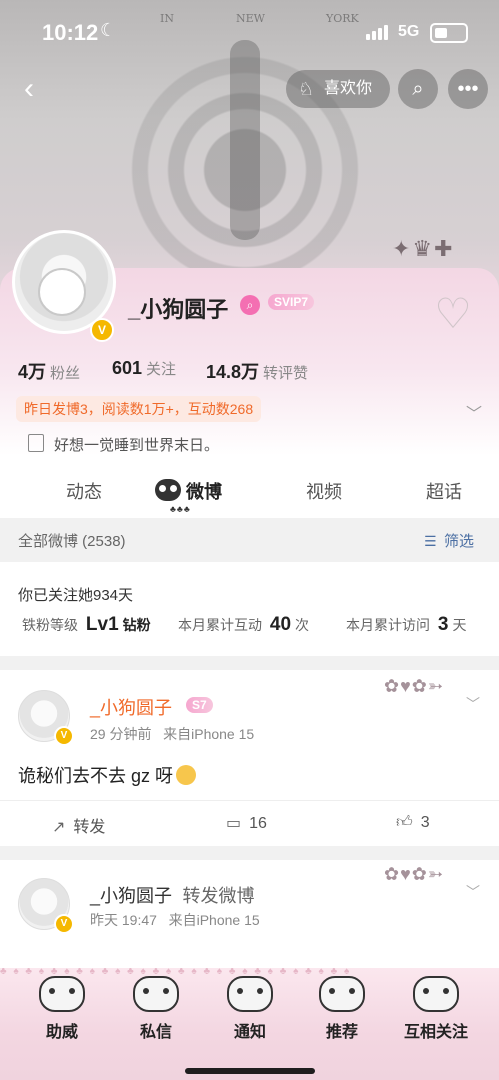  I want to click on interact-unit: 次, so click(302, 625).